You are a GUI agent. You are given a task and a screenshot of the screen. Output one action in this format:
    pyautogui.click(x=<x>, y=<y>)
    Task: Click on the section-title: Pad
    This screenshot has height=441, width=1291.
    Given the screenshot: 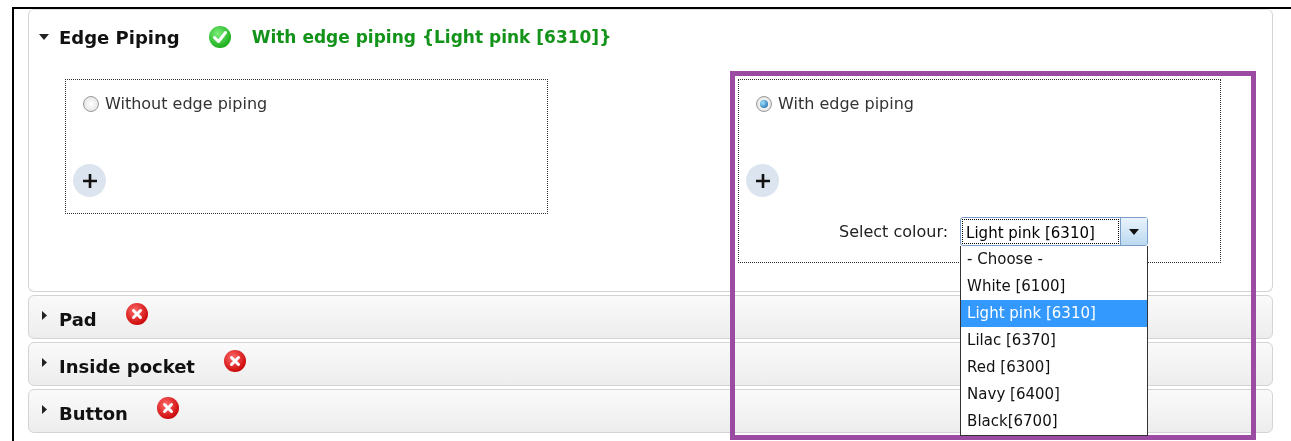 What is the action you would take?
    pyautogui.click(x=78, y=319)
    